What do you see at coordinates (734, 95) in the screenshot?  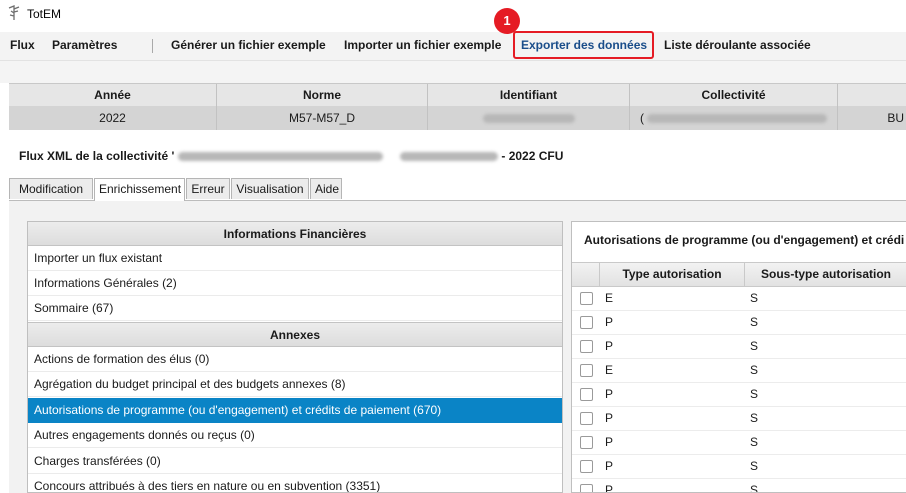 I see `col-collectivite: Collectivité` at bounding box center [734, 95].